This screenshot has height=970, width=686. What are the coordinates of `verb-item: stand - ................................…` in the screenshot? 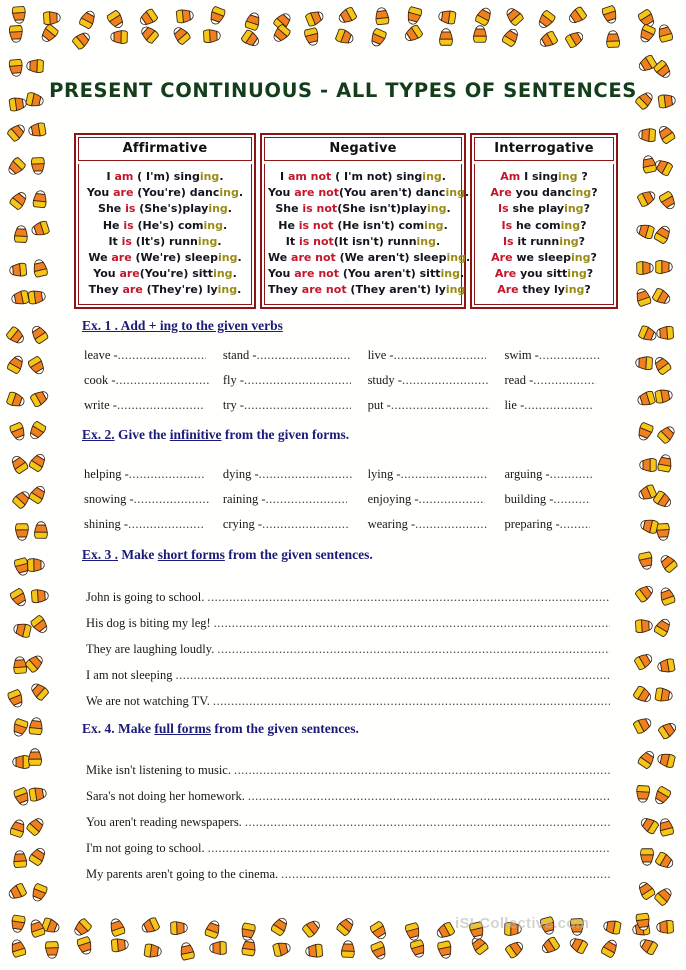 It's located at (295, 360).